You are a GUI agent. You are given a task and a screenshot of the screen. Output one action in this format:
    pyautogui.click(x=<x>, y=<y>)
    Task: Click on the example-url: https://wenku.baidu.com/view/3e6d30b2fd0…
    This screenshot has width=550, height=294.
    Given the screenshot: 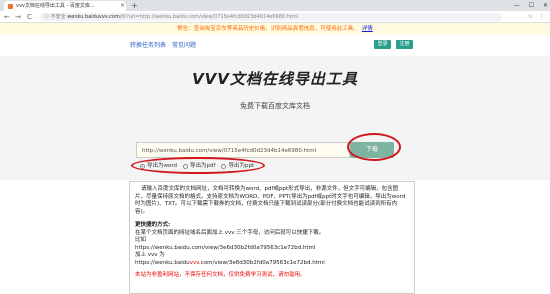 What is the action you would take?
    pyautogui.click(x=225, y=247)
    